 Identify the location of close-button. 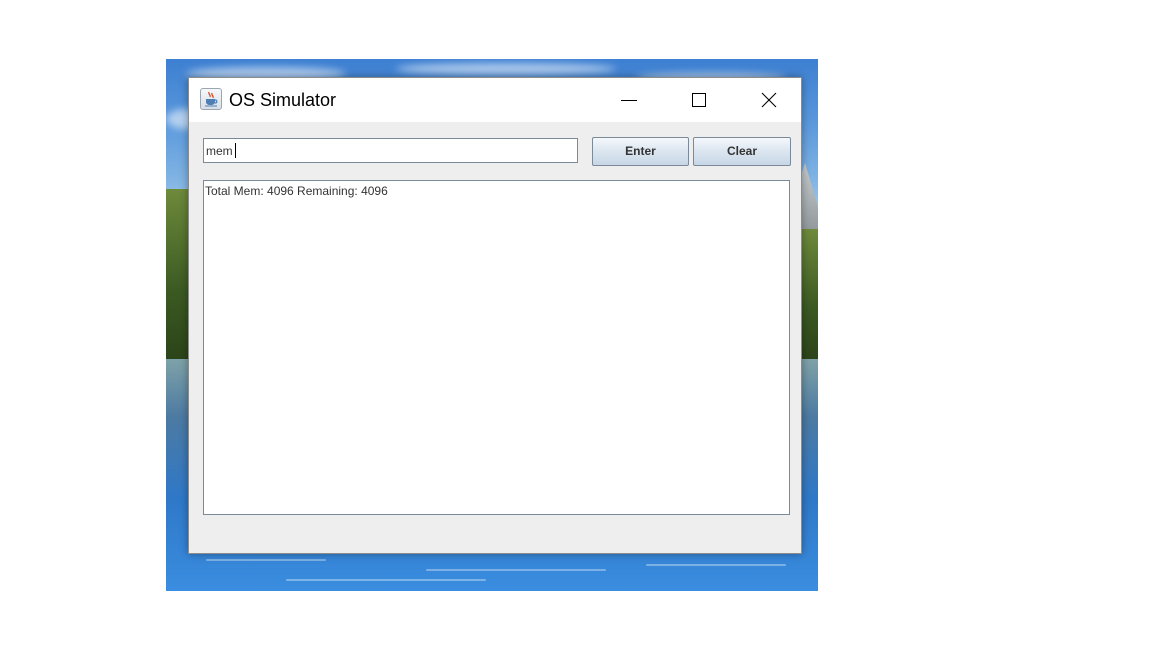
(769, 100).